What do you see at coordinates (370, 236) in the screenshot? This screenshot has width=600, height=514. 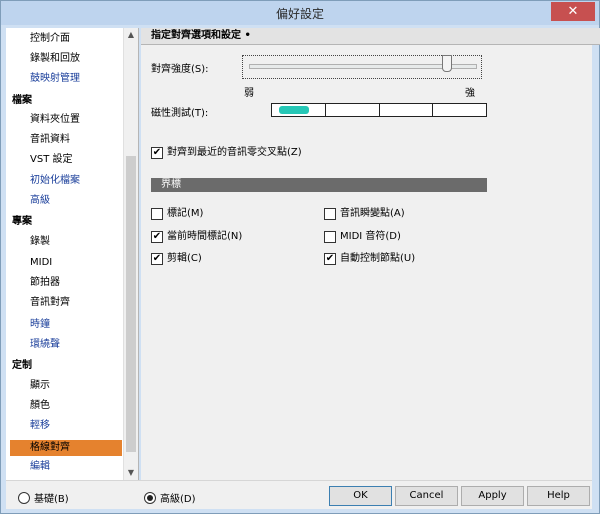 I see `checkbox-label: MIDI 音符(D)` at bounding box center [370, 236].